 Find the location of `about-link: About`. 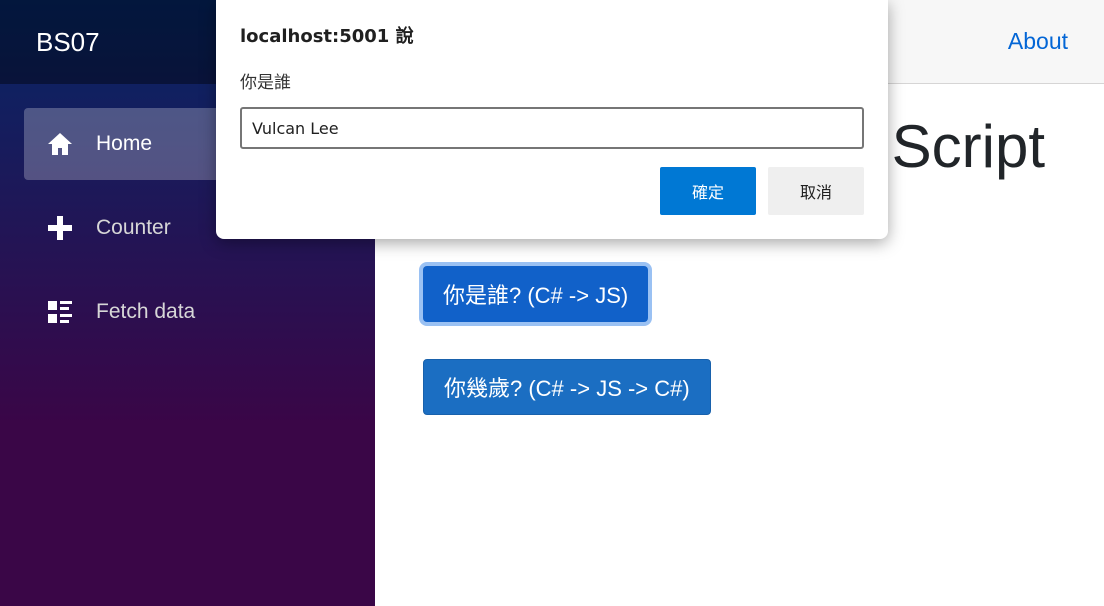

about-link: About is located at coordinates (1038, 41).